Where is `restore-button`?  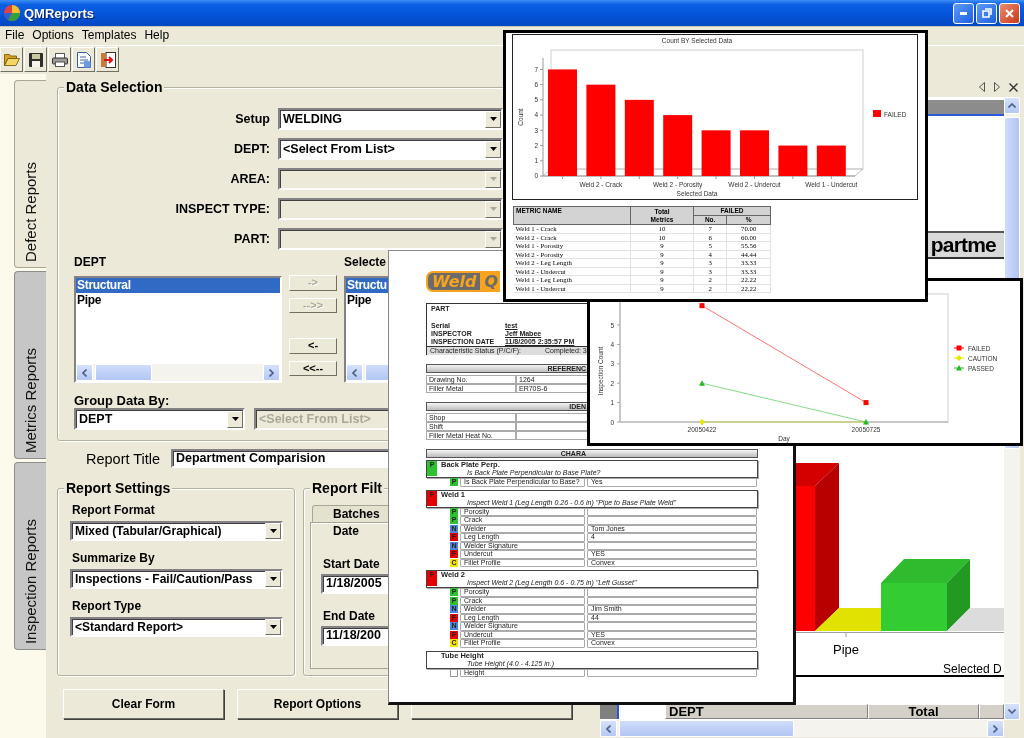 restore-button is located at coordinates (986, 13).